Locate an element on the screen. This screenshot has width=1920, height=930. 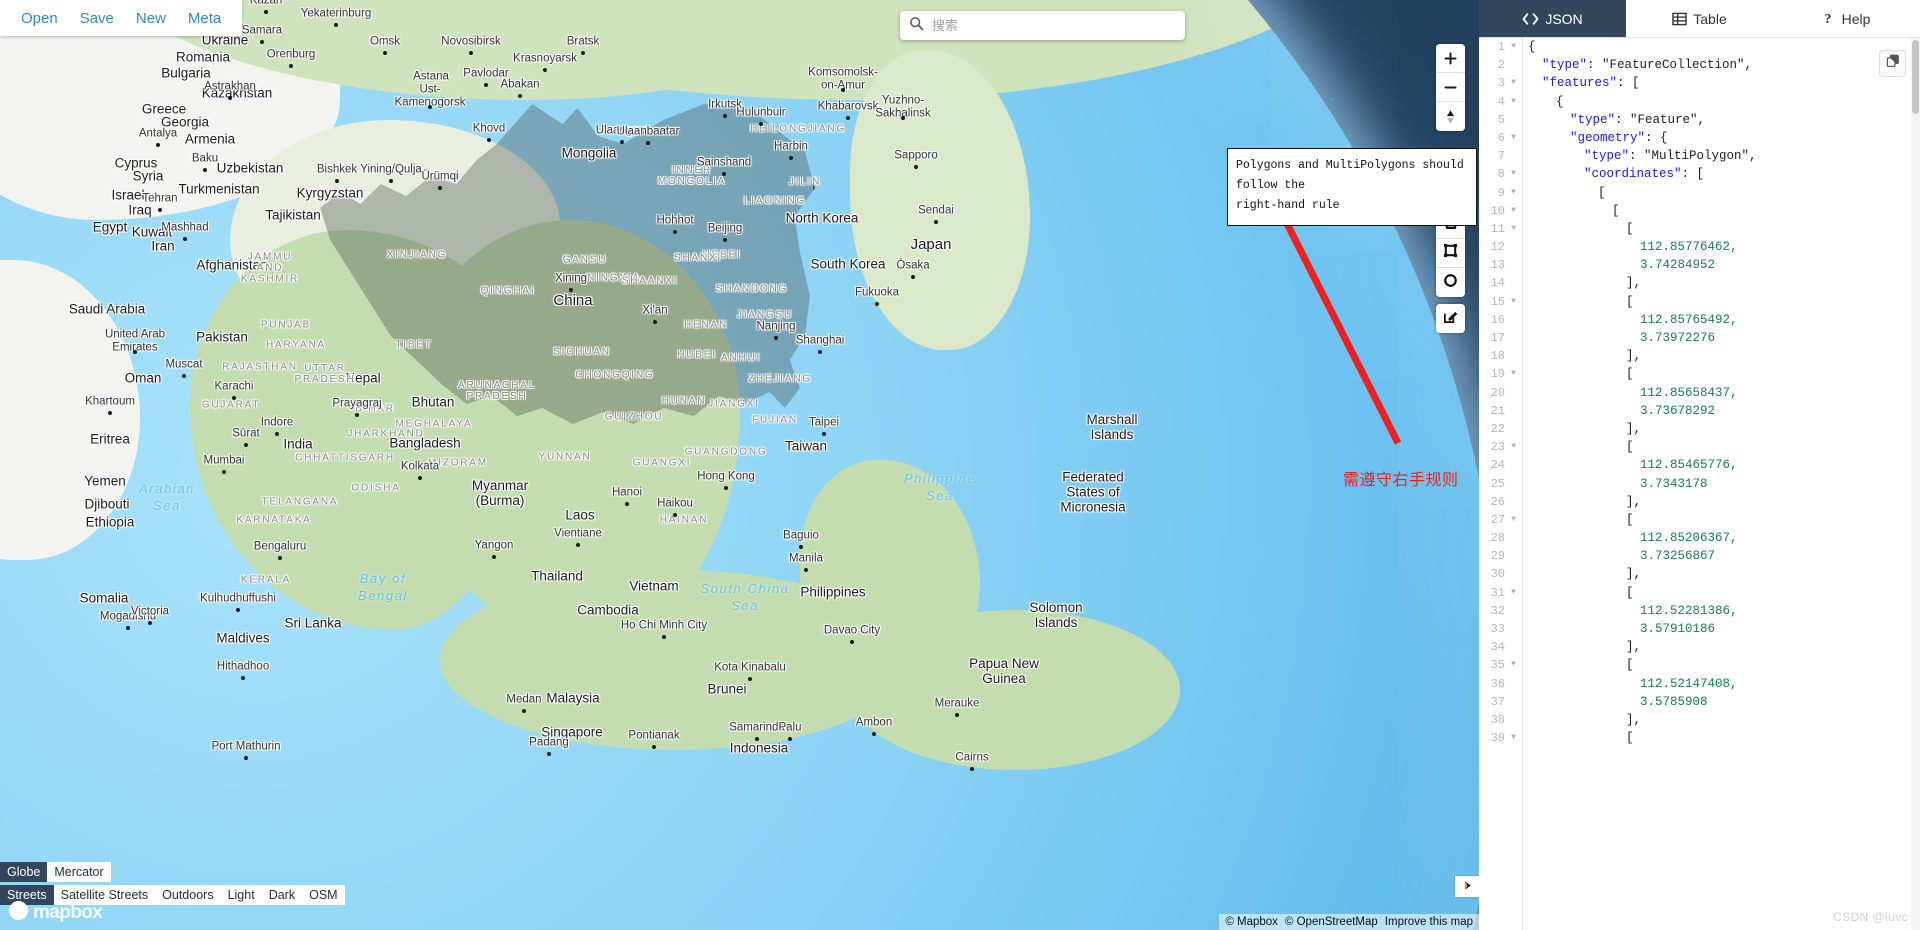
code-line: 17 3.73972276 is located at coordinates (1699, 338).